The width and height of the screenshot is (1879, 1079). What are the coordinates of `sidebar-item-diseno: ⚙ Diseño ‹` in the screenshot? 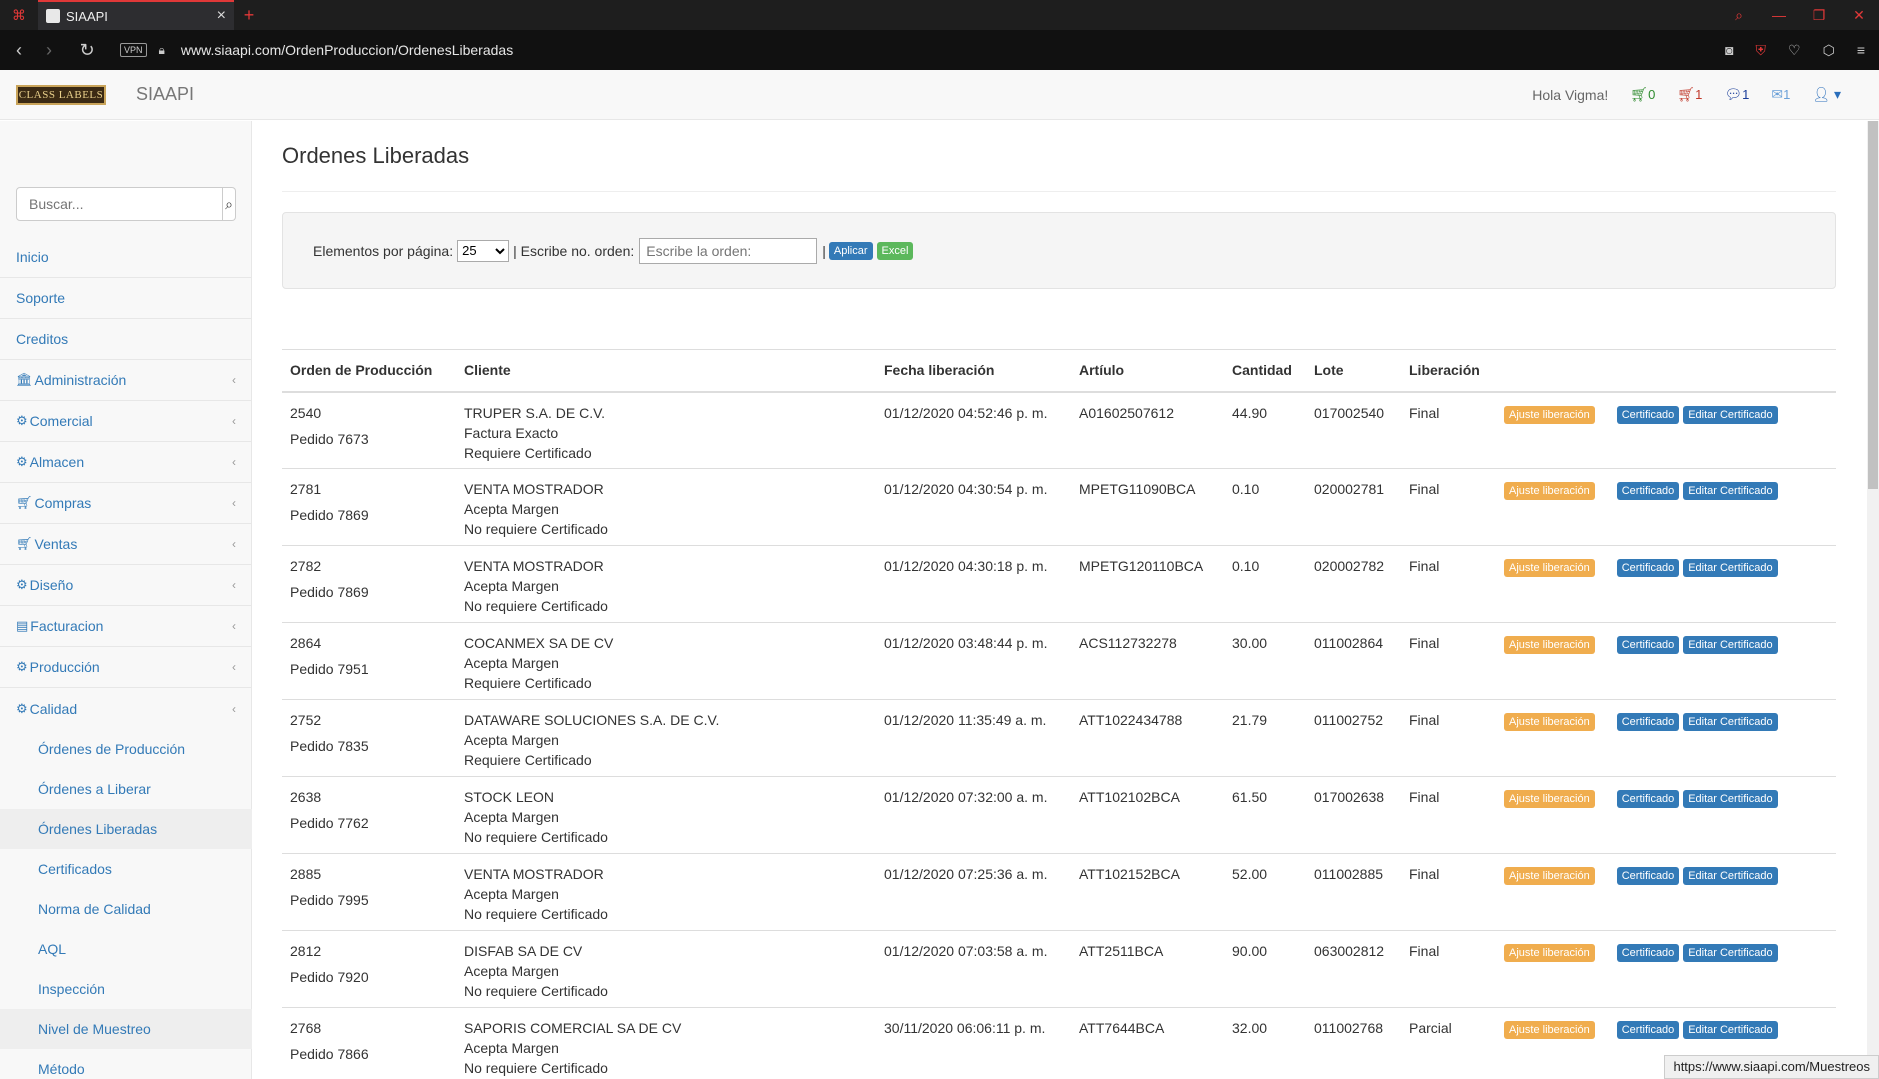 It's located at (126, 585).